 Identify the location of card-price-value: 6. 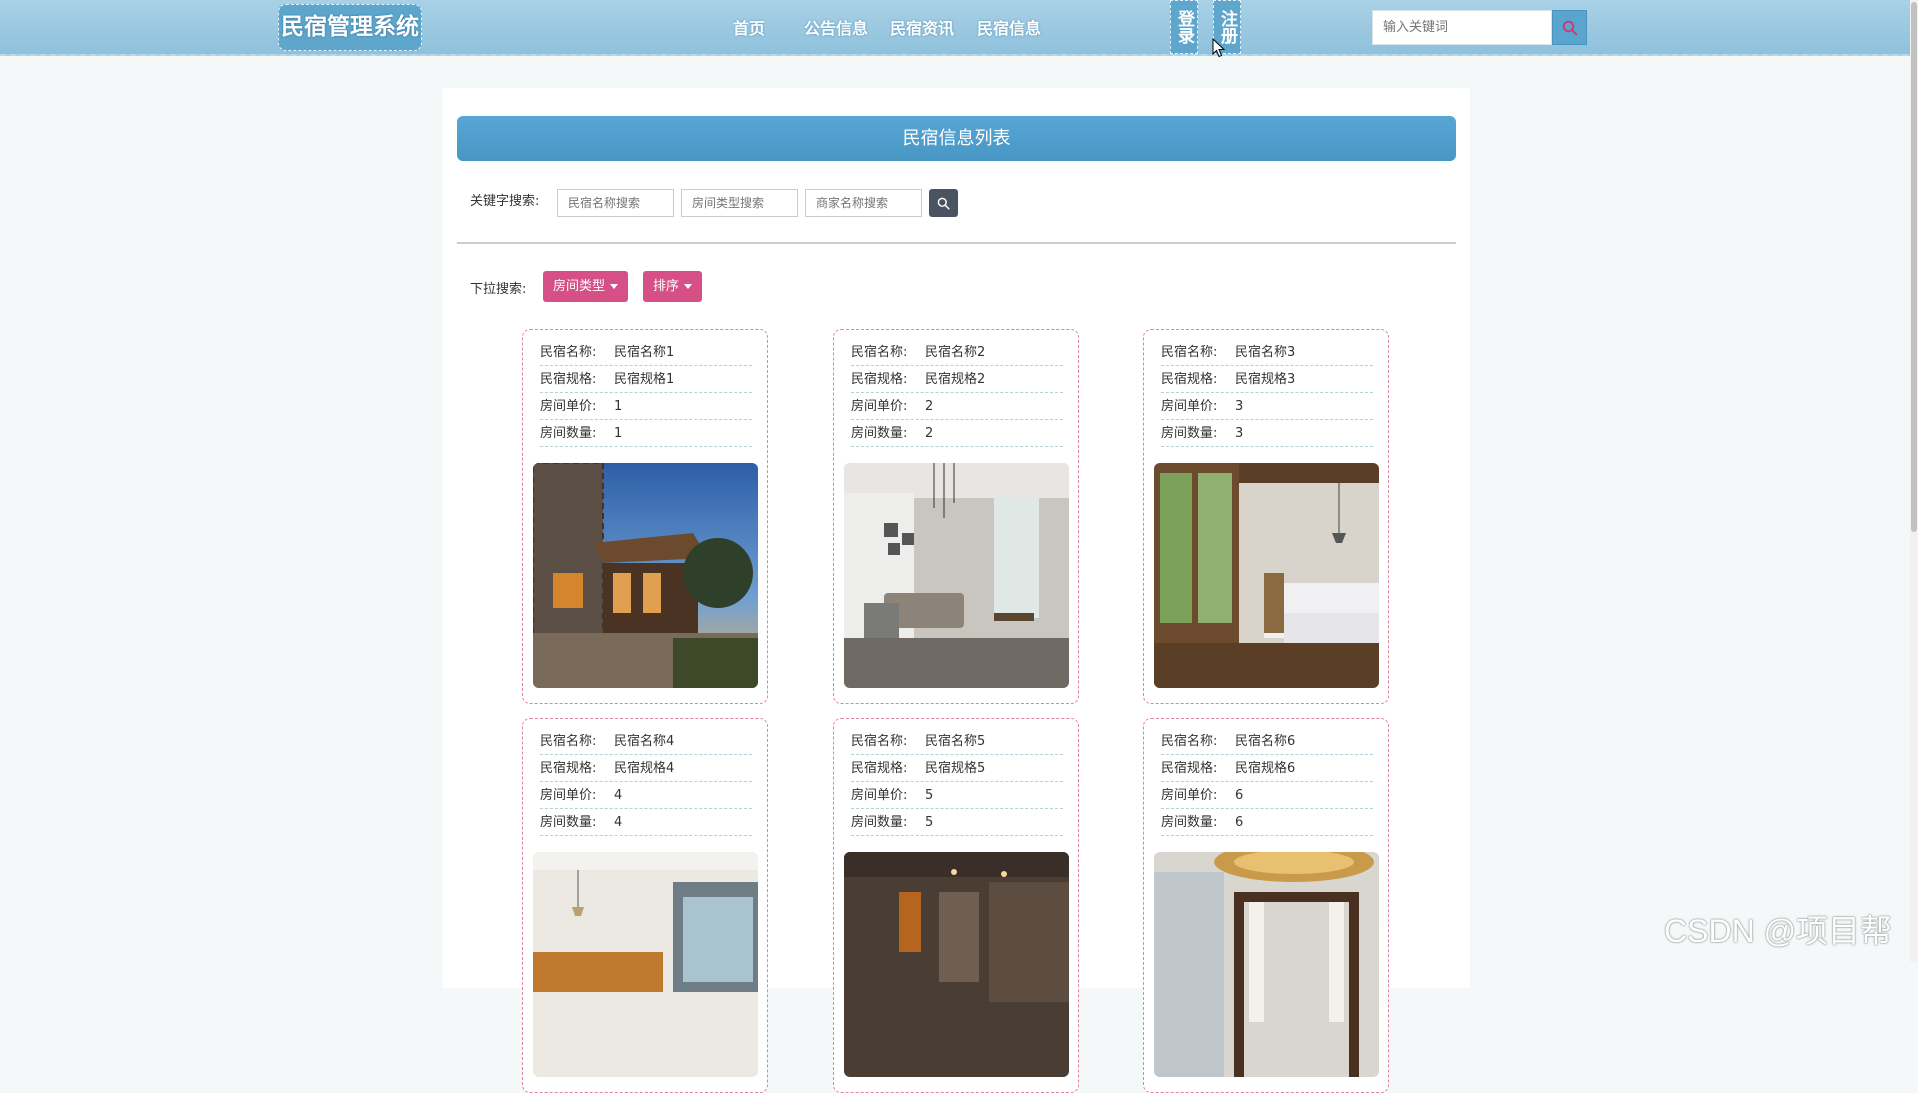
(1239, 795).